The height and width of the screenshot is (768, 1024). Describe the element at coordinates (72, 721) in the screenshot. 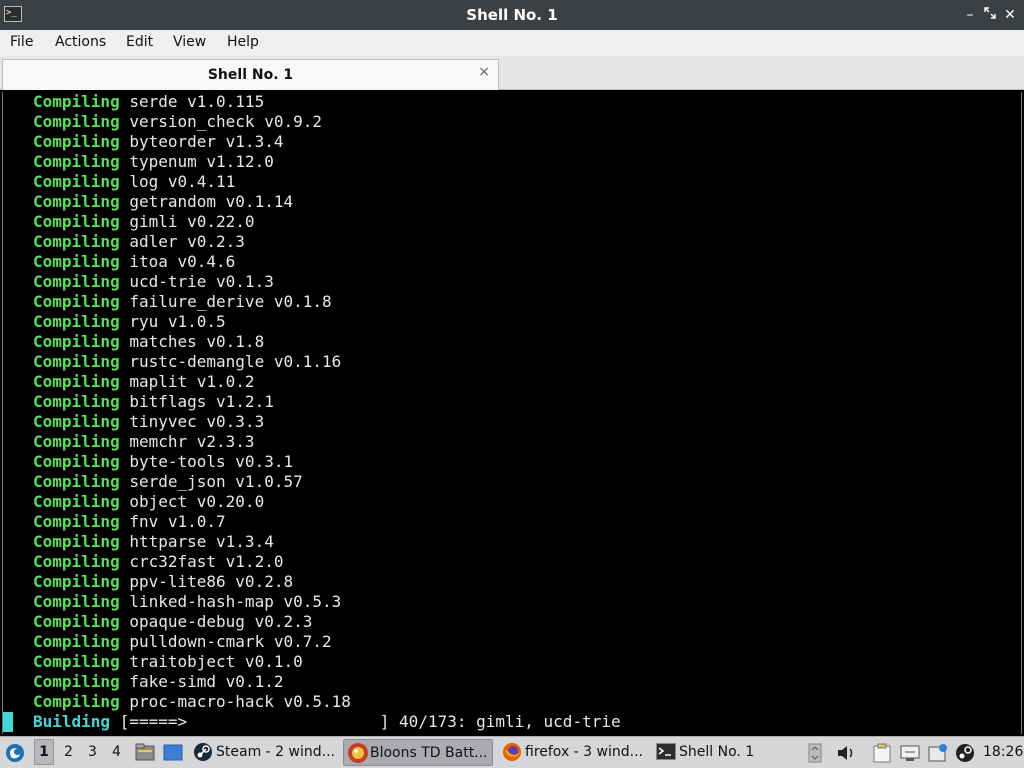

I see `building-keyword: Building` at that location.